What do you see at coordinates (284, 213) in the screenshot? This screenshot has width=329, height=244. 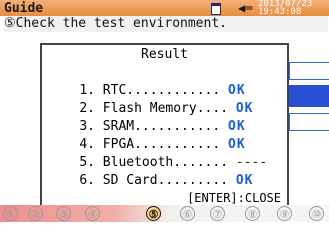 I see `step-indicator-9: ⑨` at bounding box center [284, 213].